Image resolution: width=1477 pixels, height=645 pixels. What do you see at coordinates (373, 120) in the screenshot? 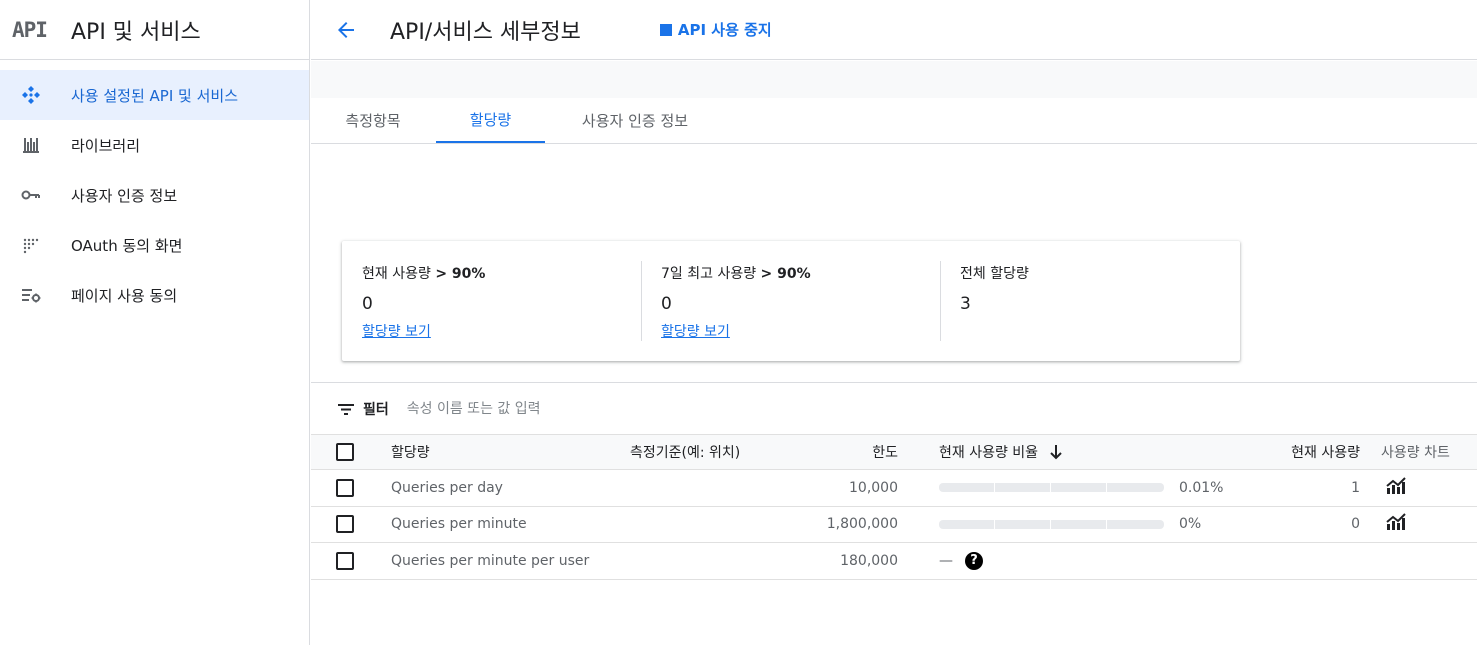
I see `tab-metrics: 측정항목` at bounding box center [373, 120].